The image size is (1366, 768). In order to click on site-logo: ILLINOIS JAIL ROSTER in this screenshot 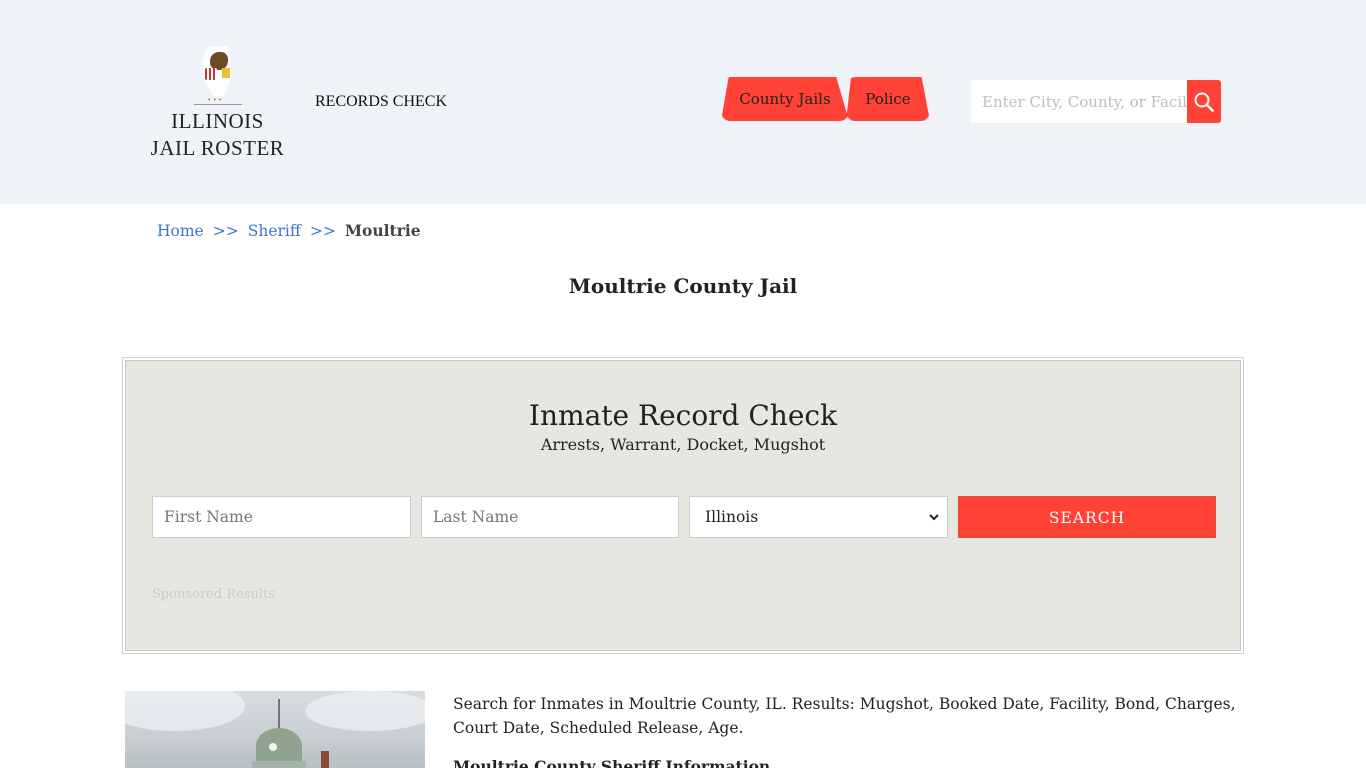, I will do `click(217, 104)`.